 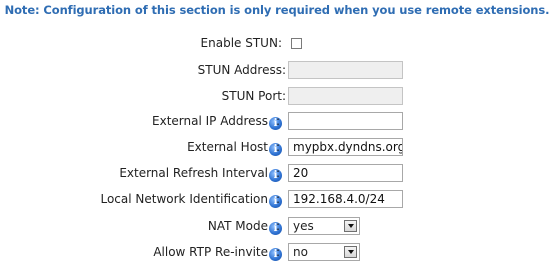 I want to click on stun-address-input, so click(x=345, y=70).